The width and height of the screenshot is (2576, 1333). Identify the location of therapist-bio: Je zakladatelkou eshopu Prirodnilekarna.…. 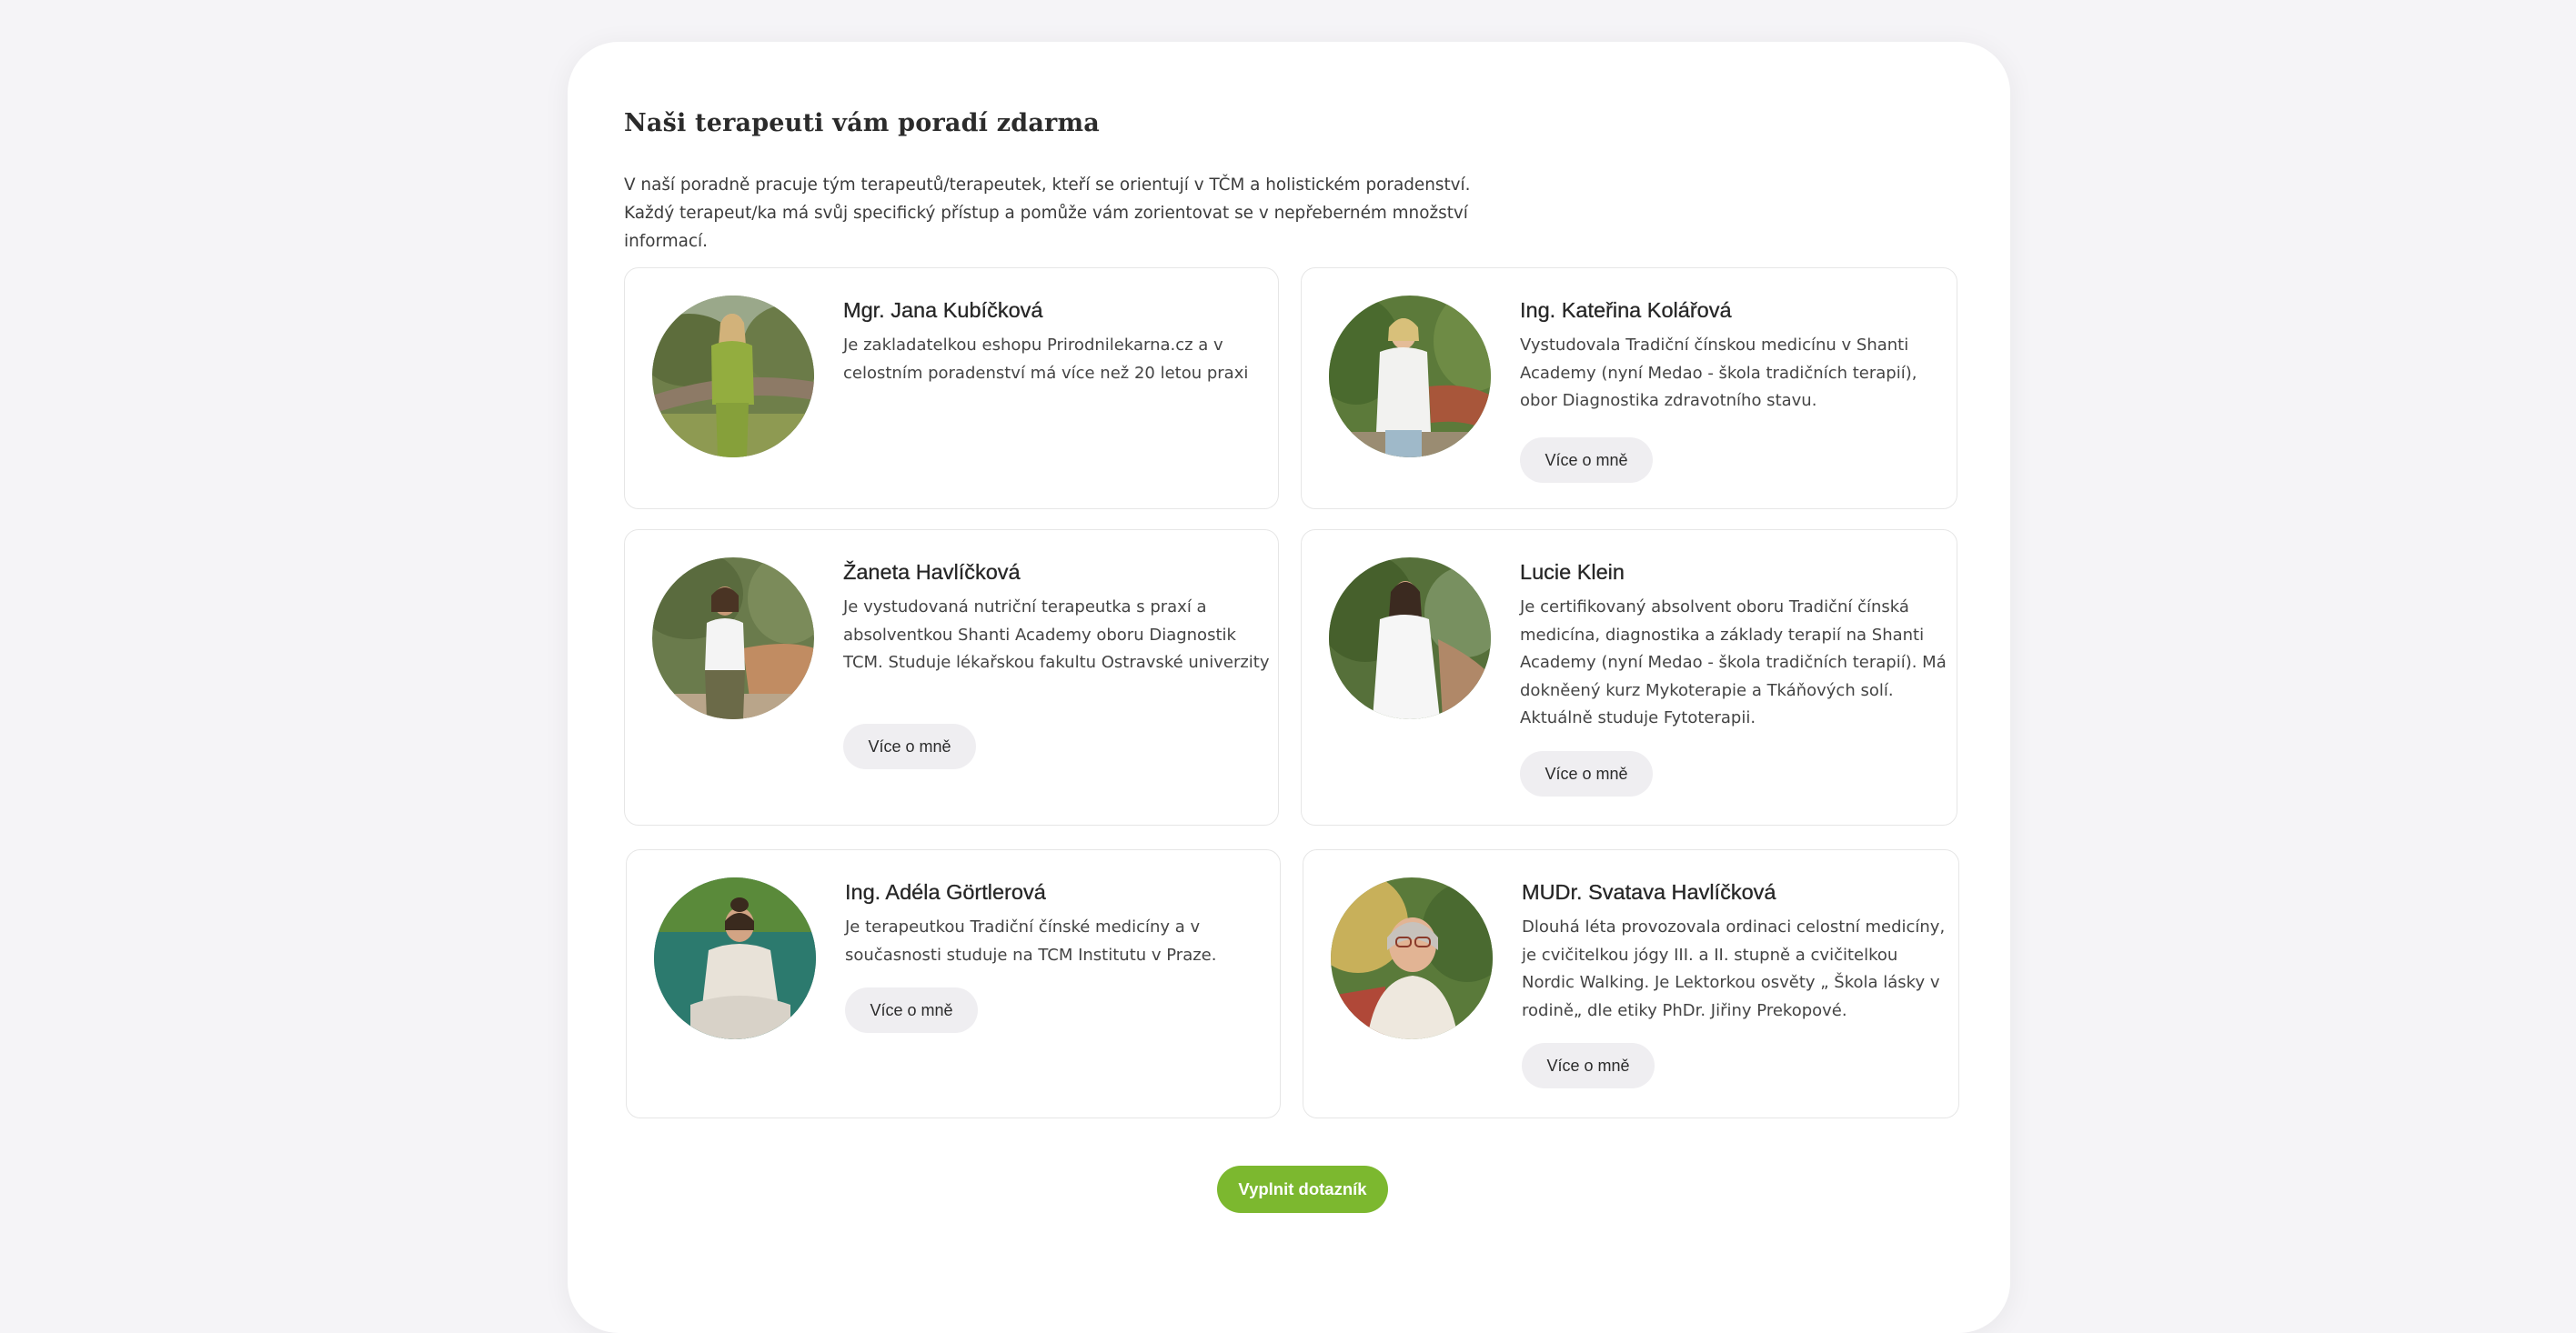
(1046, 359).